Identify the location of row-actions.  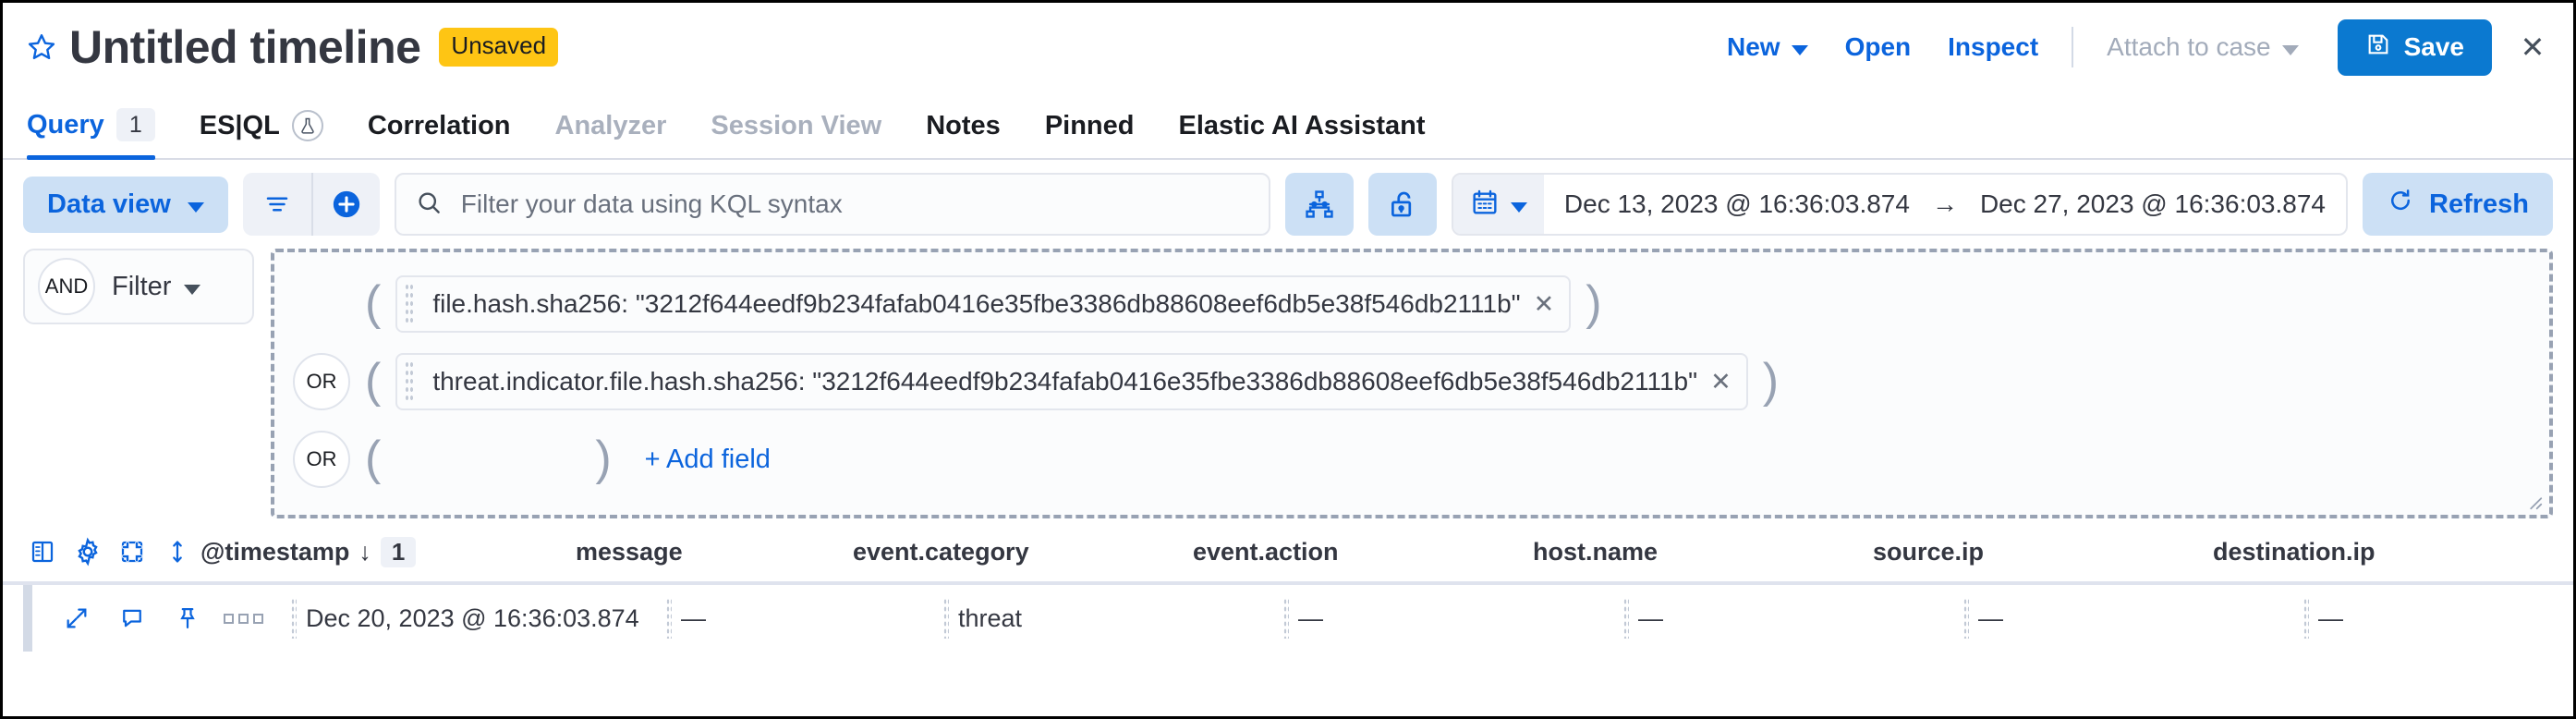
(170, 618).